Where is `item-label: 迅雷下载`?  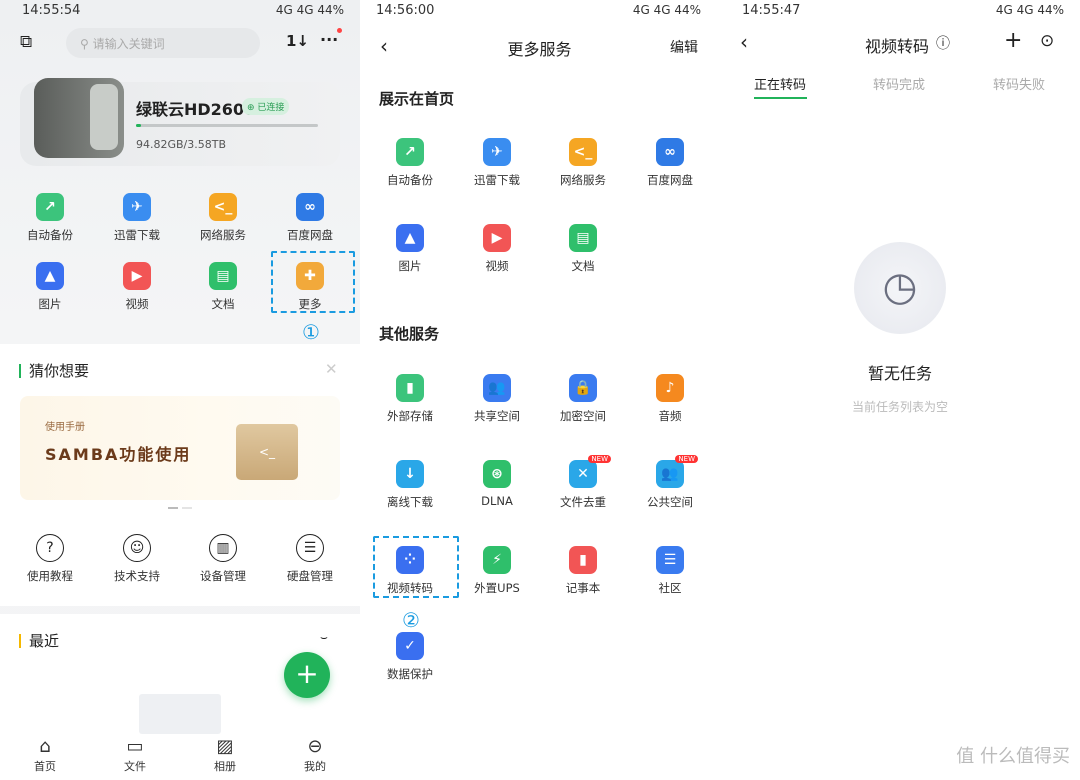
item-label: 迅雷下载 is located at coordinates (497, 180).